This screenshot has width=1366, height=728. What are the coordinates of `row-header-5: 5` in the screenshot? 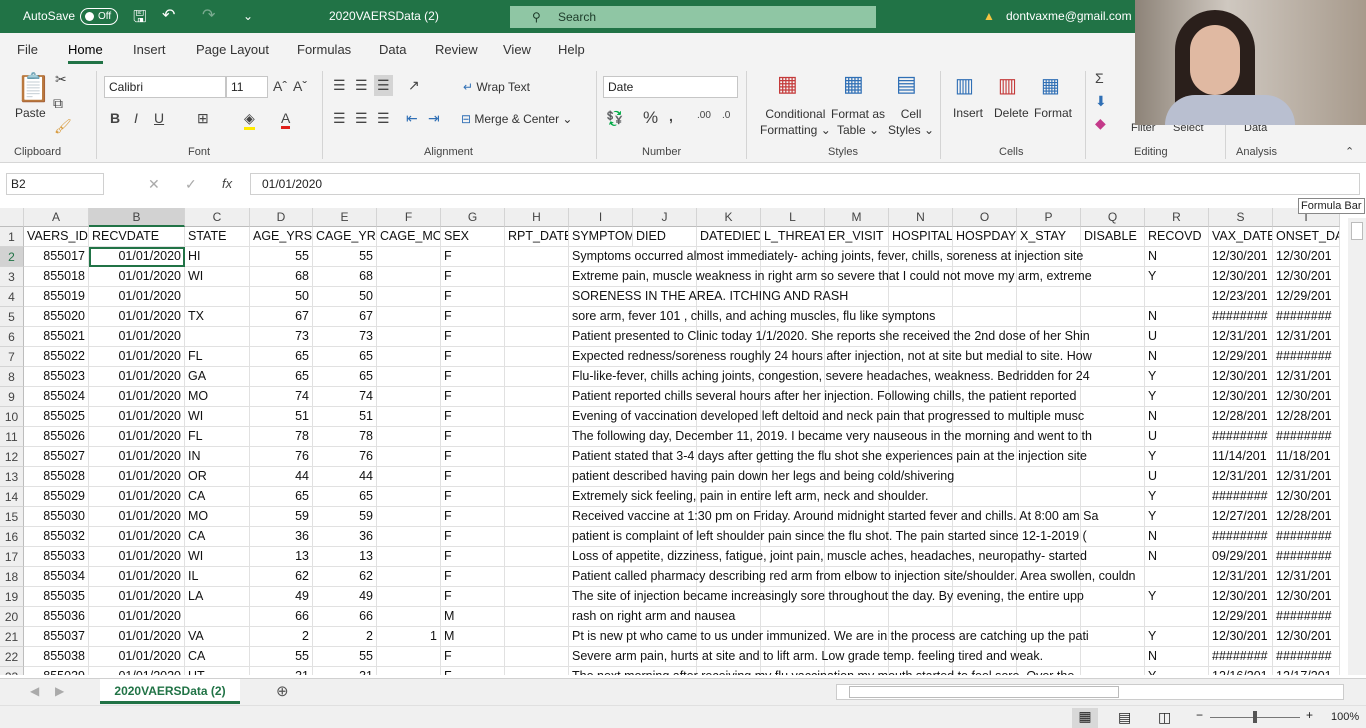 It's located at (12, 317).